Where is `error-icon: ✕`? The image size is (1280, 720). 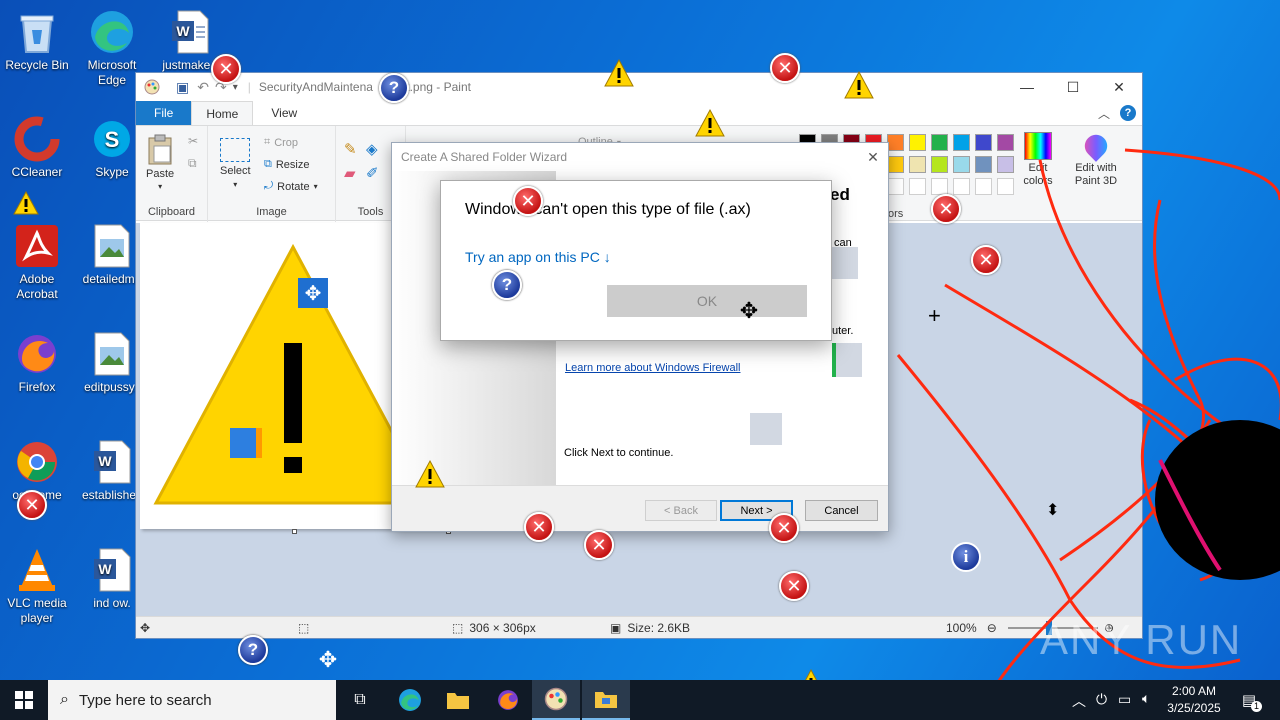
error-icon: ✕ is located at coordinates (32, 505).